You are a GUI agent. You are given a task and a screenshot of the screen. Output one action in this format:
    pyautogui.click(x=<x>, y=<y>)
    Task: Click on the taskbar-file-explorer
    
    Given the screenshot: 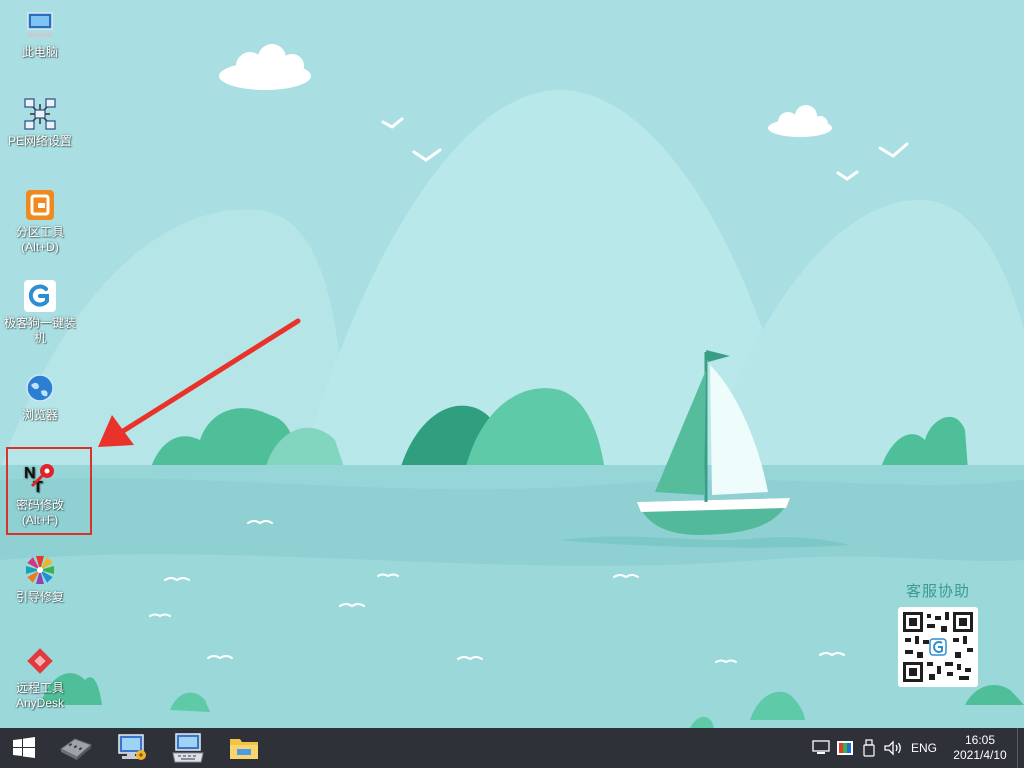 What is the action you would take?
    pyautogui.click(x=244, y=748)
    